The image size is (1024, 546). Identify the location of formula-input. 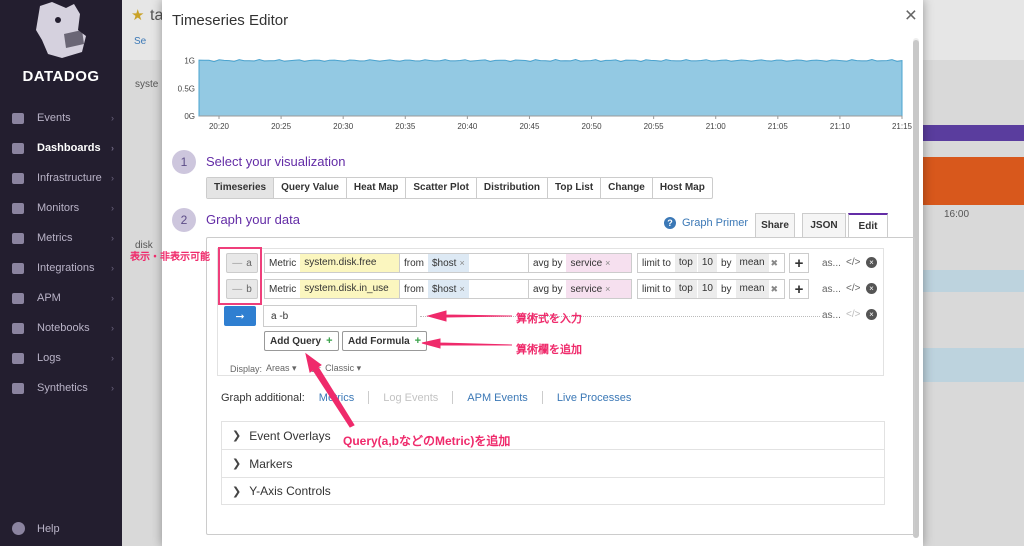
(340, 316).